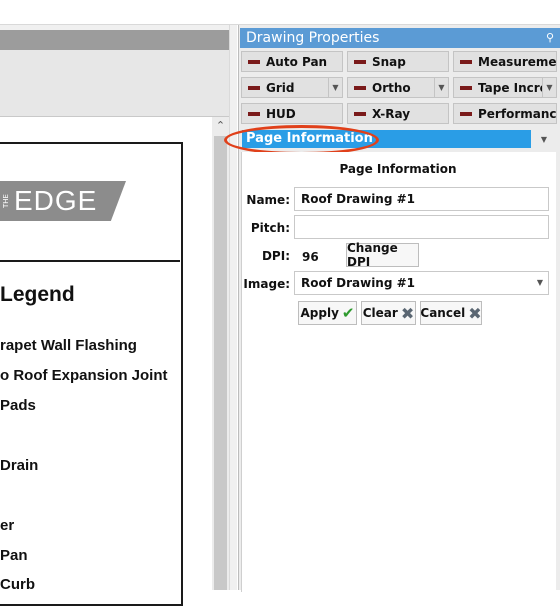  Describe the element at coordinates (17, 584) in the screenshot. I see `legend-item: Curb` at that location.